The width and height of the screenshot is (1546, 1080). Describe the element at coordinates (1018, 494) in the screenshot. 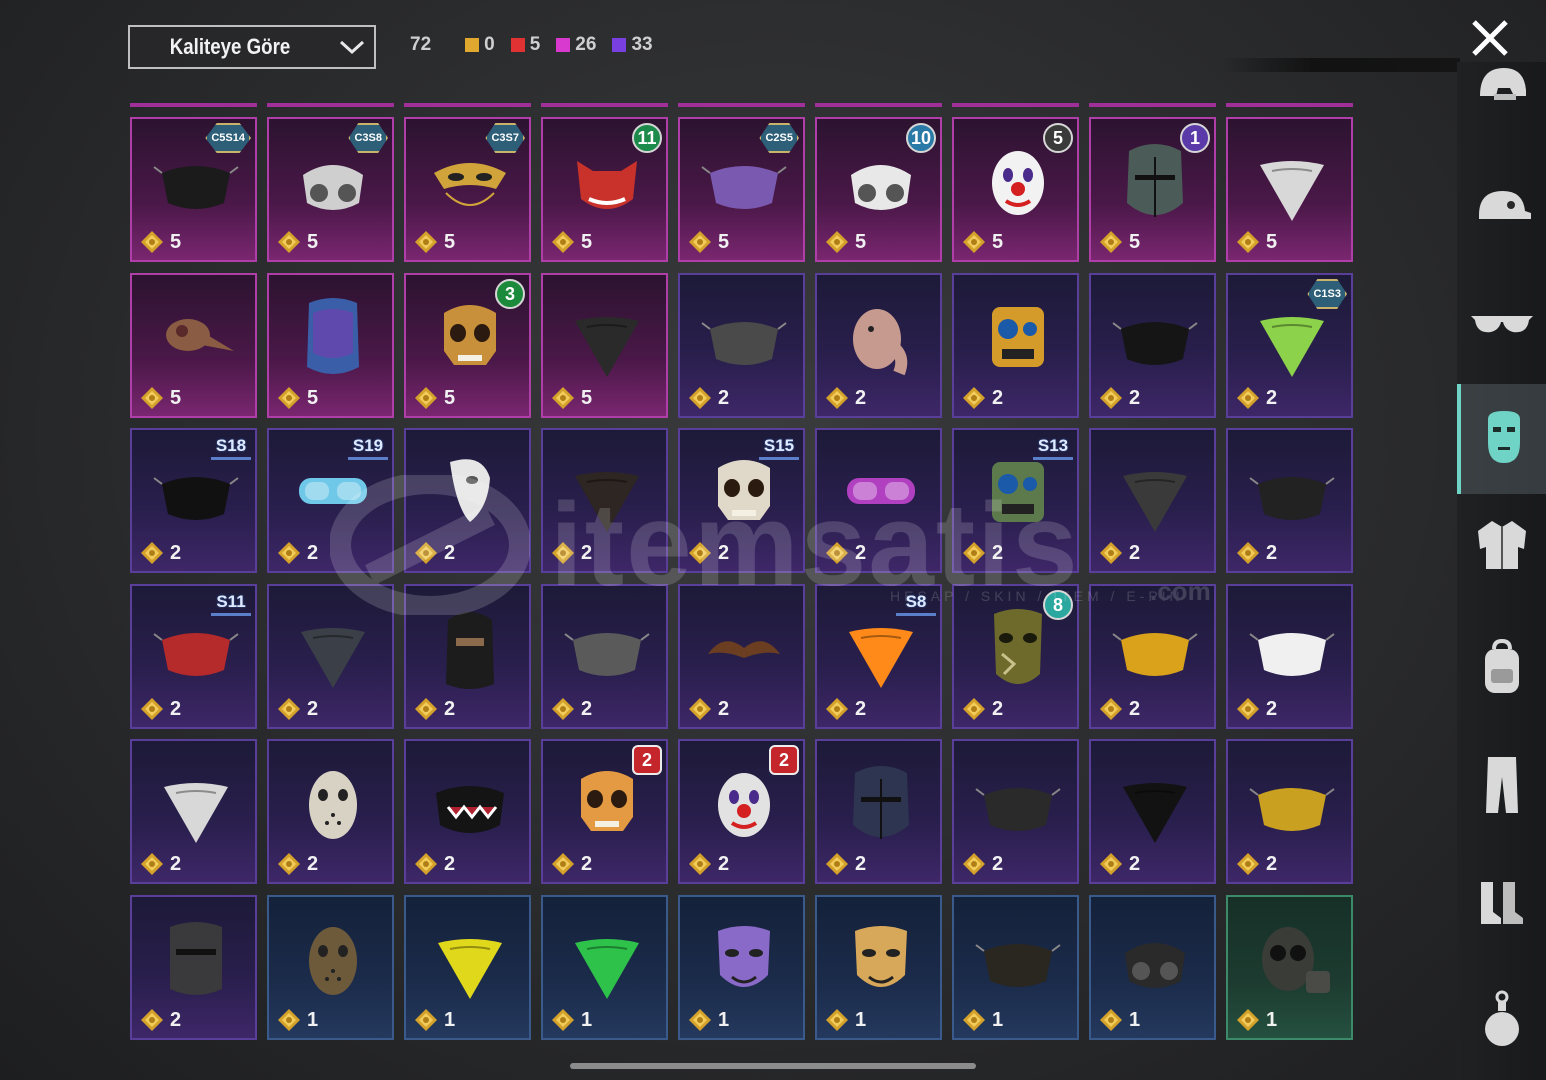

I see `robot-mask-icon` at that location.